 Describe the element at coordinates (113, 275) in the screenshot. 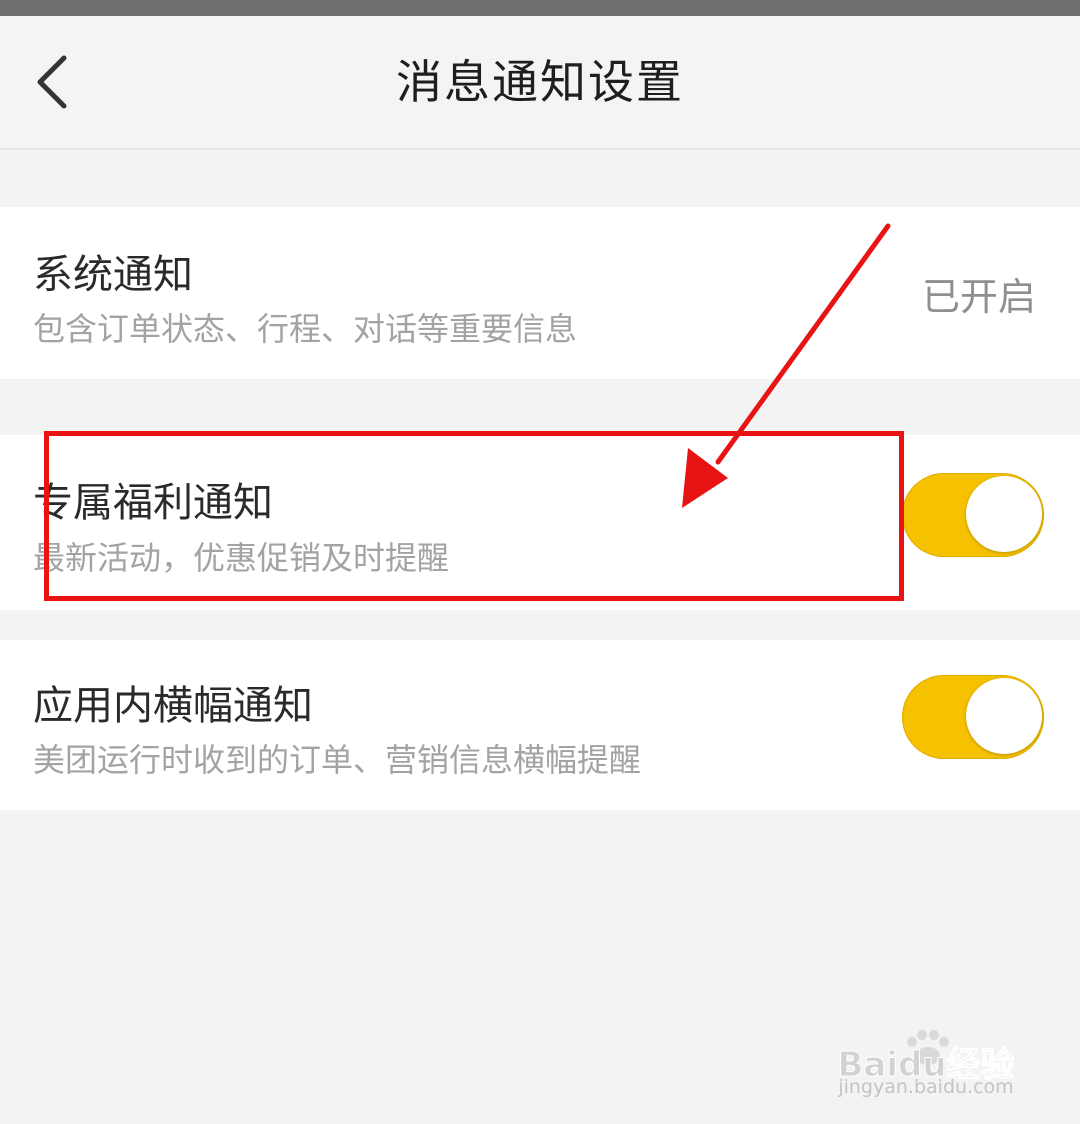

I see `setting-title: 系统通知` at that location.